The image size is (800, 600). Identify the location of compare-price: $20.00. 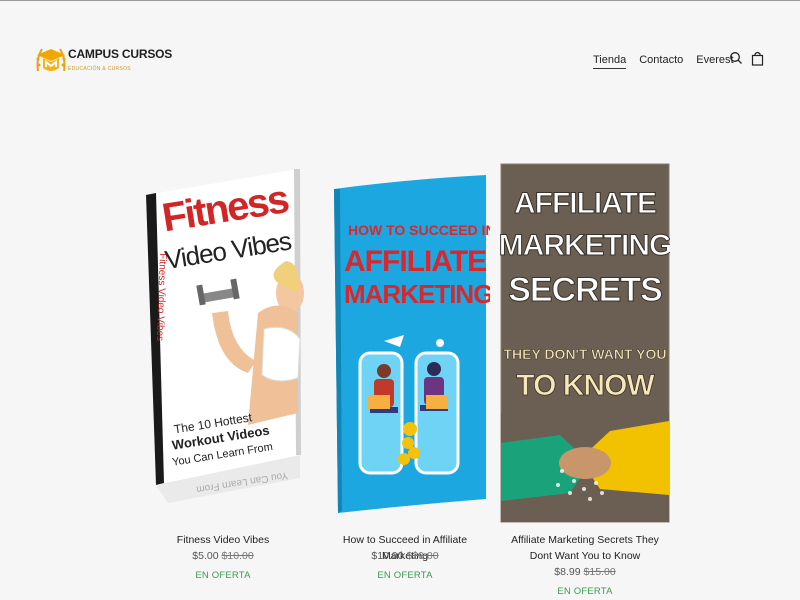
(422, 556).